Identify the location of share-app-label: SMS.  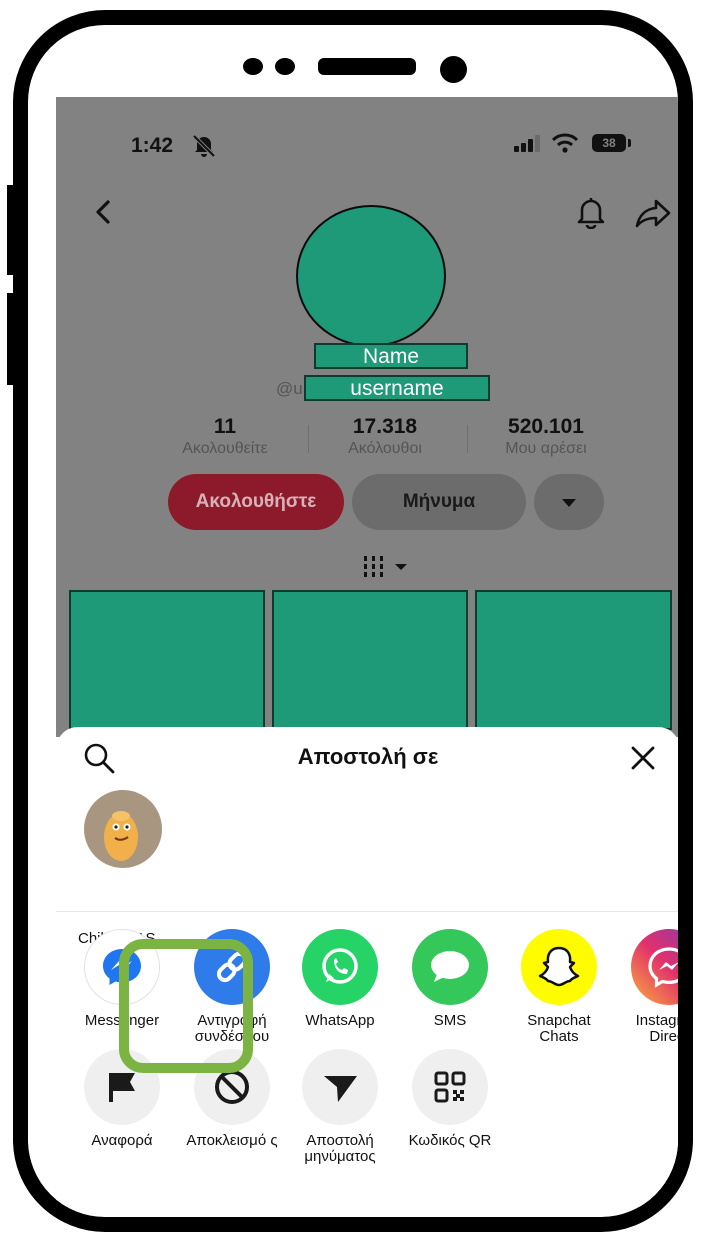
(450, 1020).